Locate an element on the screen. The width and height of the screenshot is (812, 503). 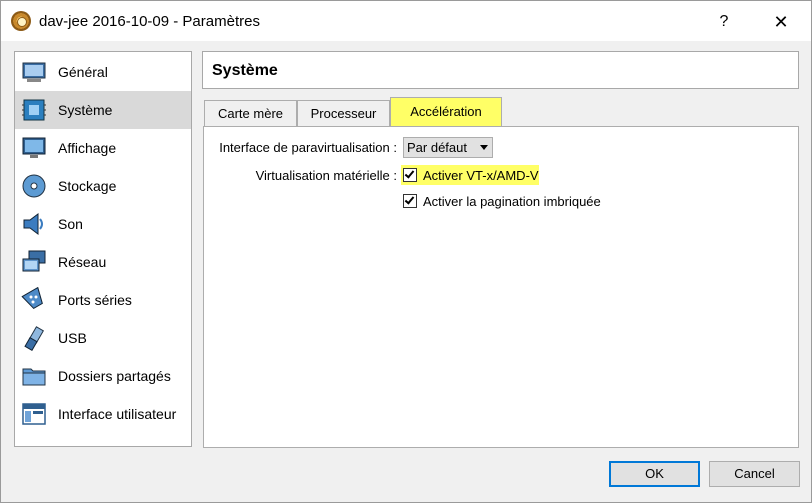
paravirtualization-select: Par défaut is located at coordinates (448, 147).